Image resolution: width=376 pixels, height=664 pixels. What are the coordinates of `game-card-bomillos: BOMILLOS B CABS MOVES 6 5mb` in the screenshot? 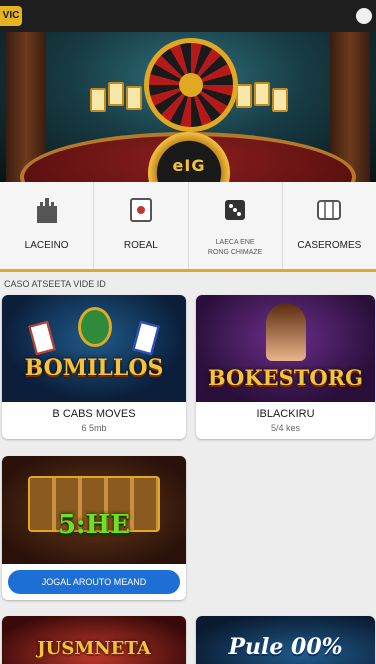 It's located at (94, 367).